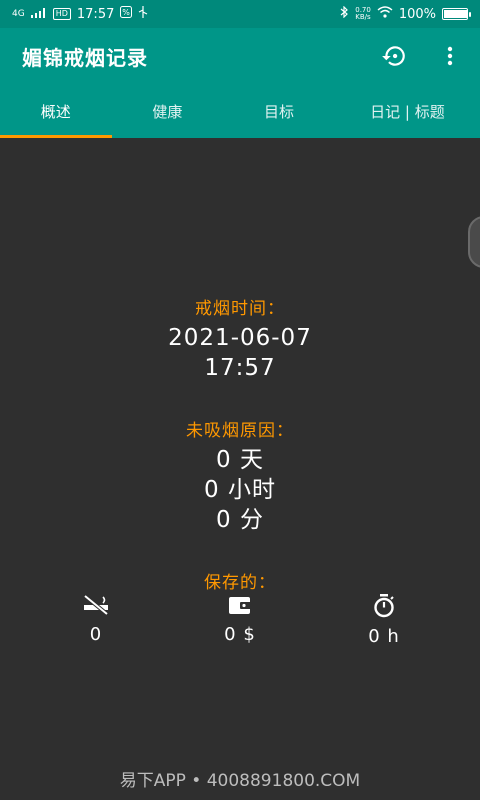  I want to click on tab-label: 目标, so click(279, 111).